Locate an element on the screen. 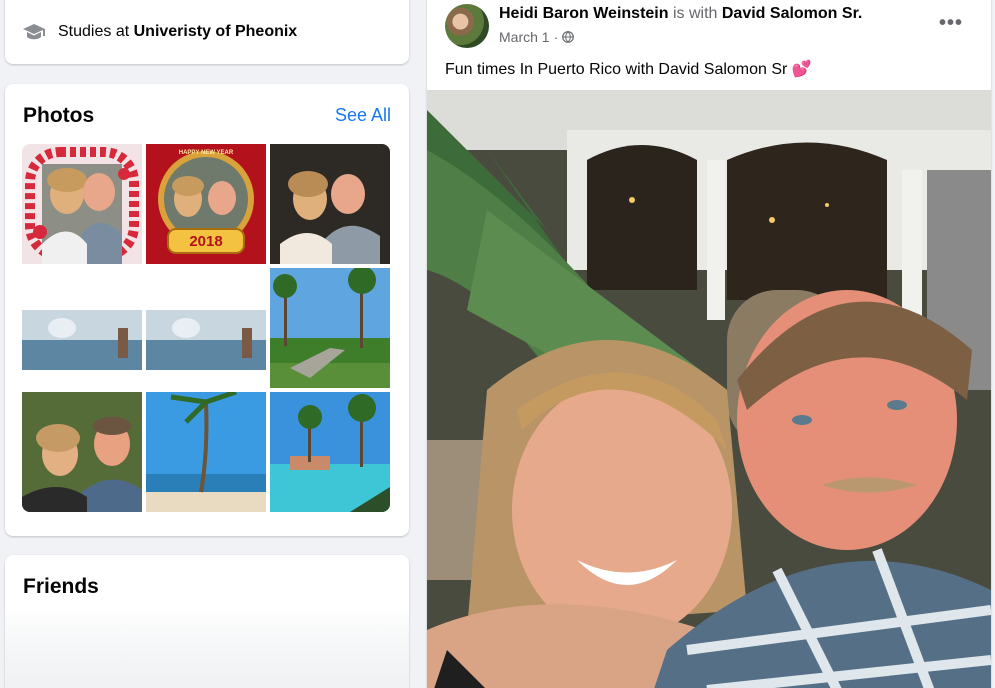  photos-title: Photos is located at coordinates (58, 116).